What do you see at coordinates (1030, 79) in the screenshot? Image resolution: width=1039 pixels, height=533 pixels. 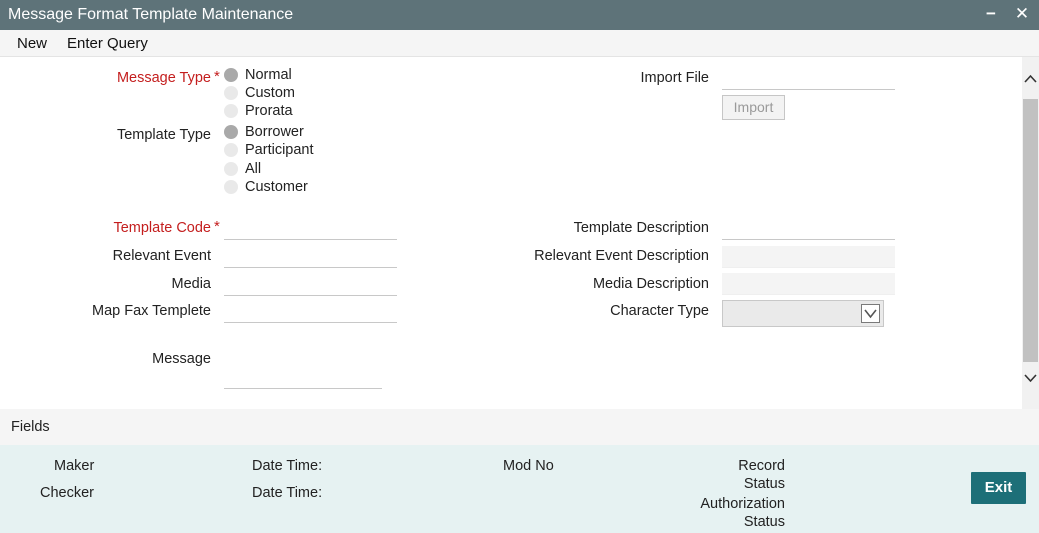 I see `scroll-up-icon` at bounding box center [1030, 79].